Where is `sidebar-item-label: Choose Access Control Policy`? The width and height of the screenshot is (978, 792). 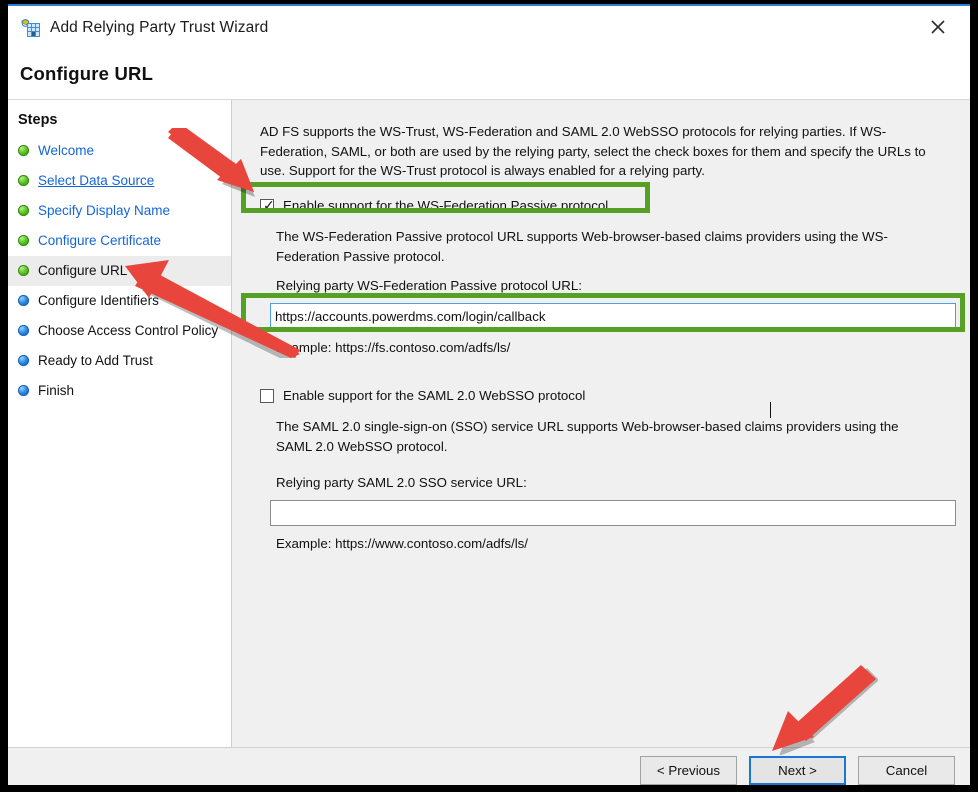 sidebar-item-label: Choose Access Control Policy is located at coordinates (128, 330).